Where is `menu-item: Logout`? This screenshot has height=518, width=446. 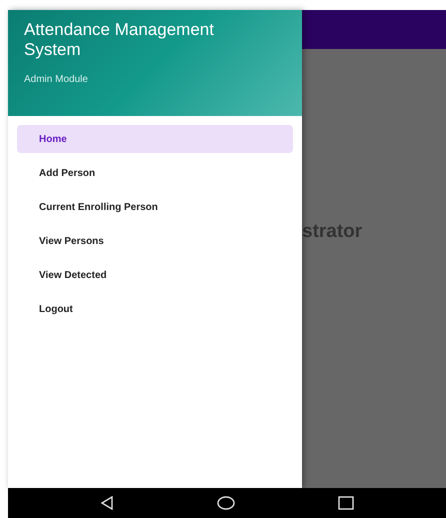 menu-item: Logout is located at coordinates (155, 309).